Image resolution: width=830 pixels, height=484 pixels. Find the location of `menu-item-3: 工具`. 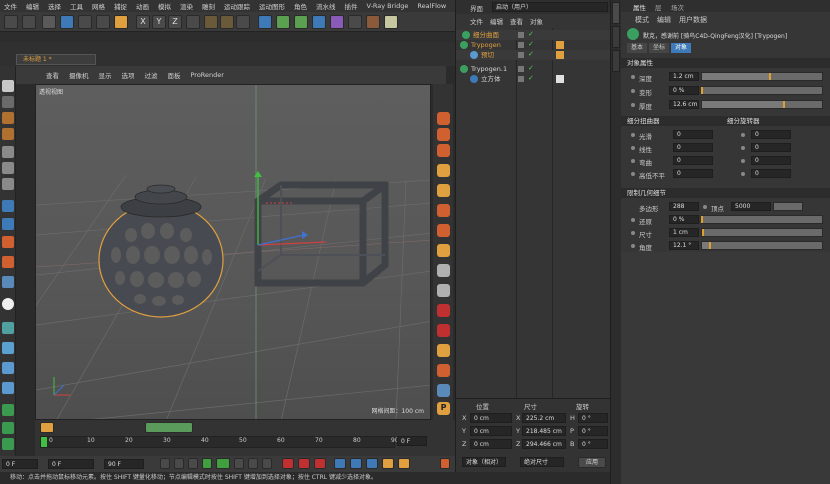

menu-item-3: 工具 is located at coordinates (76, 6).